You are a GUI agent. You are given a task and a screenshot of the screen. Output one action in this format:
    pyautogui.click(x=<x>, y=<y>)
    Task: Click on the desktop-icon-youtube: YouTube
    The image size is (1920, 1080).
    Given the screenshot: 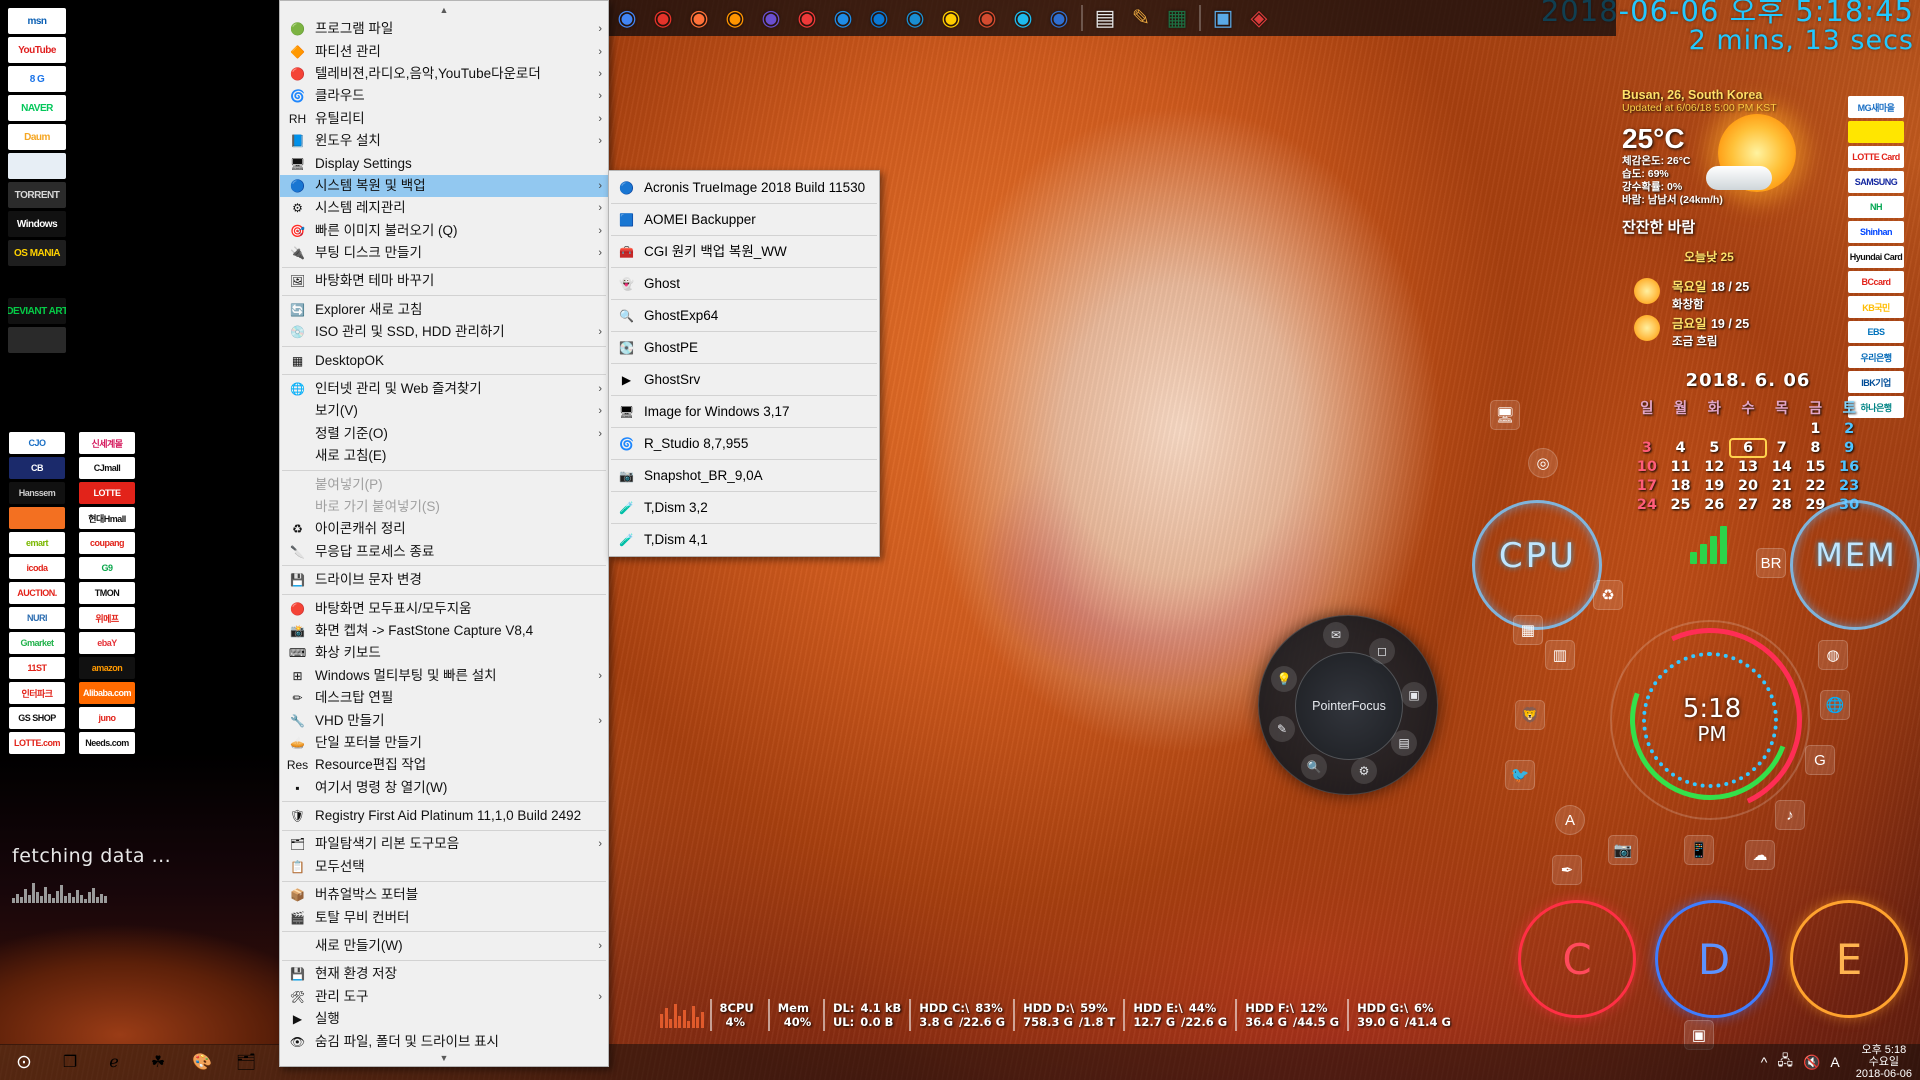 What is the action you would take?
    pyautogui.click(x=37, y=50)
    